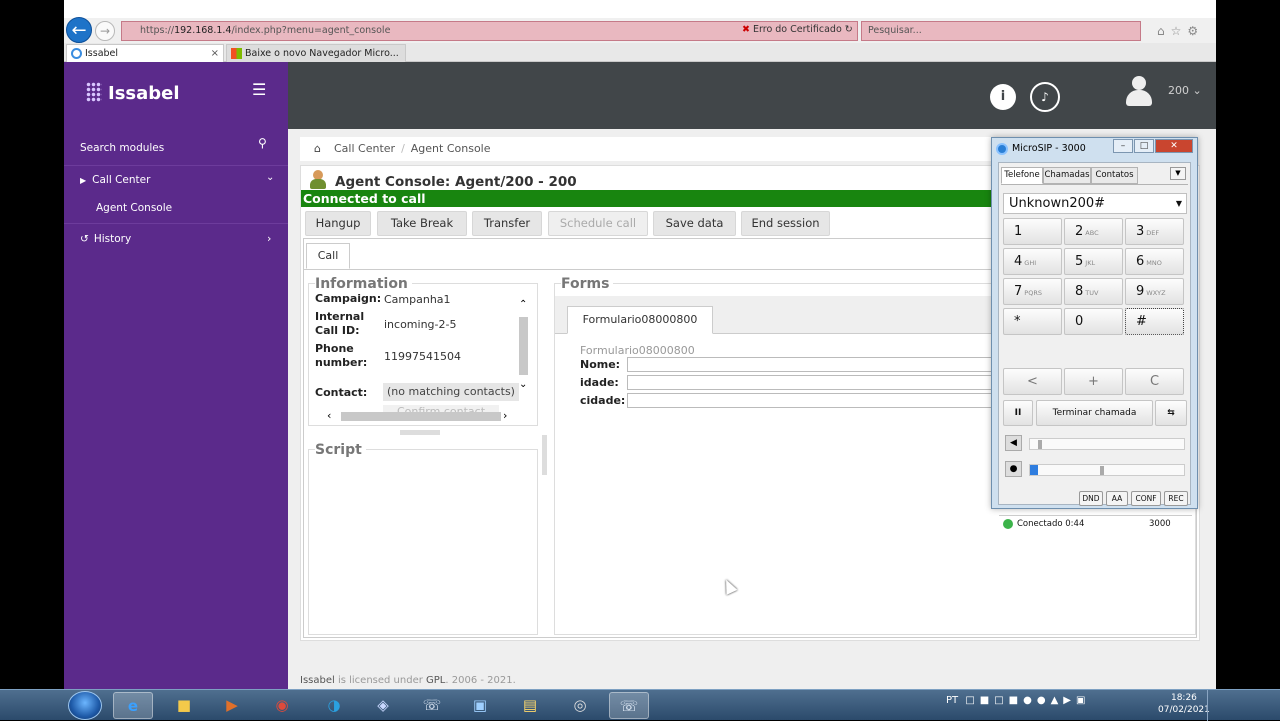  Describe the element at coordinates (105, 239) in the screenshot. I see `sidebar-item-history: ↺ History` at that location.